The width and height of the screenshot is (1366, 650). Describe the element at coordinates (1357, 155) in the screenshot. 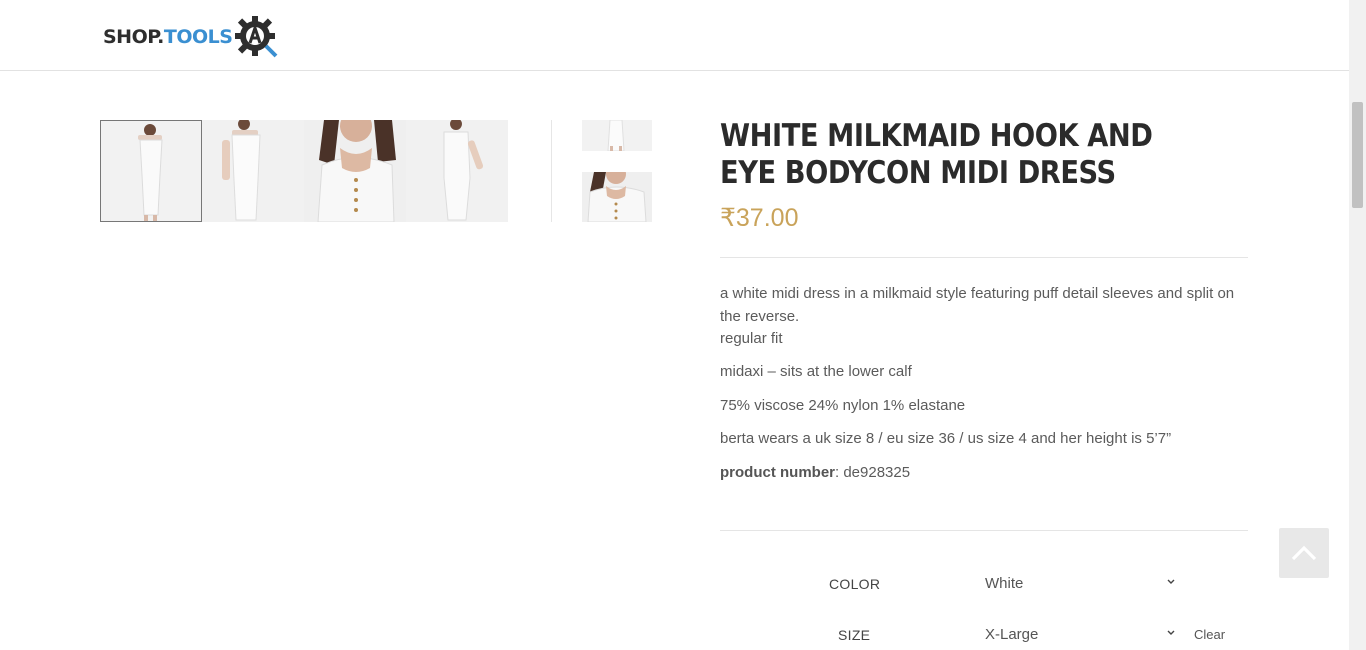

I see `scrollbar-thumb` at that location.